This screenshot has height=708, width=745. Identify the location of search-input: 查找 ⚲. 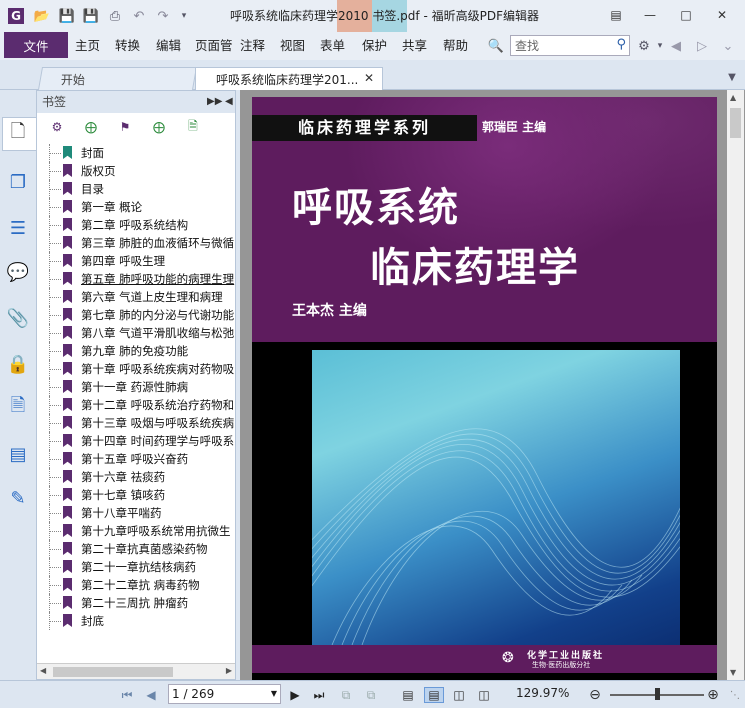
(570, 45).